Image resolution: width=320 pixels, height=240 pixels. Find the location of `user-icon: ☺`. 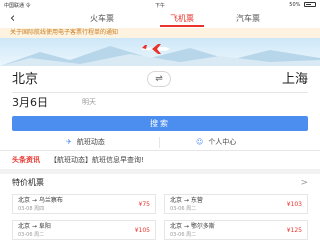

user-icon: ☺ is located at coordinates (200, 142).